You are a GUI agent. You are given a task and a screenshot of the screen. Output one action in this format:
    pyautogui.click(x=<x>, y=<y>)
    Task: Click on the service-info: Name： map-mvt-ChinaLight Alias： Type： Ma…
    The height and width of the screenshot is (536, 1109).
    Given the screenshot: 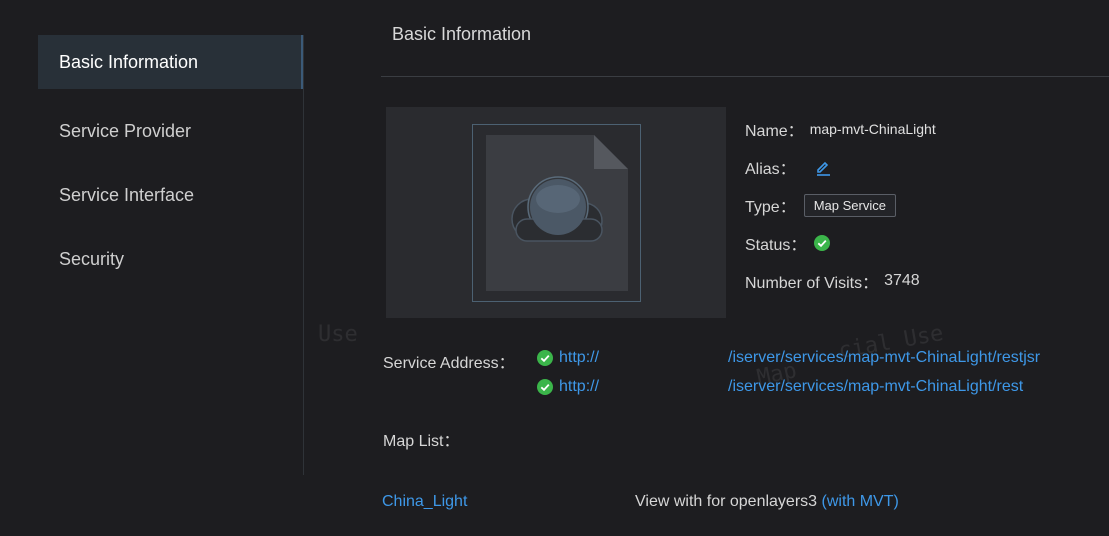 What is the action you would take?
    pyautogui.click(x=840, y=205)
    